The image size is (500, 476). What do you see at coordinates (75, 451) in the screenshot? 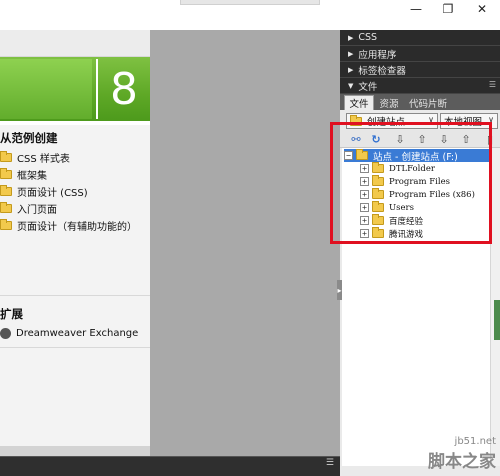
I see `start-page-footer` at bounding box center [75, 451].